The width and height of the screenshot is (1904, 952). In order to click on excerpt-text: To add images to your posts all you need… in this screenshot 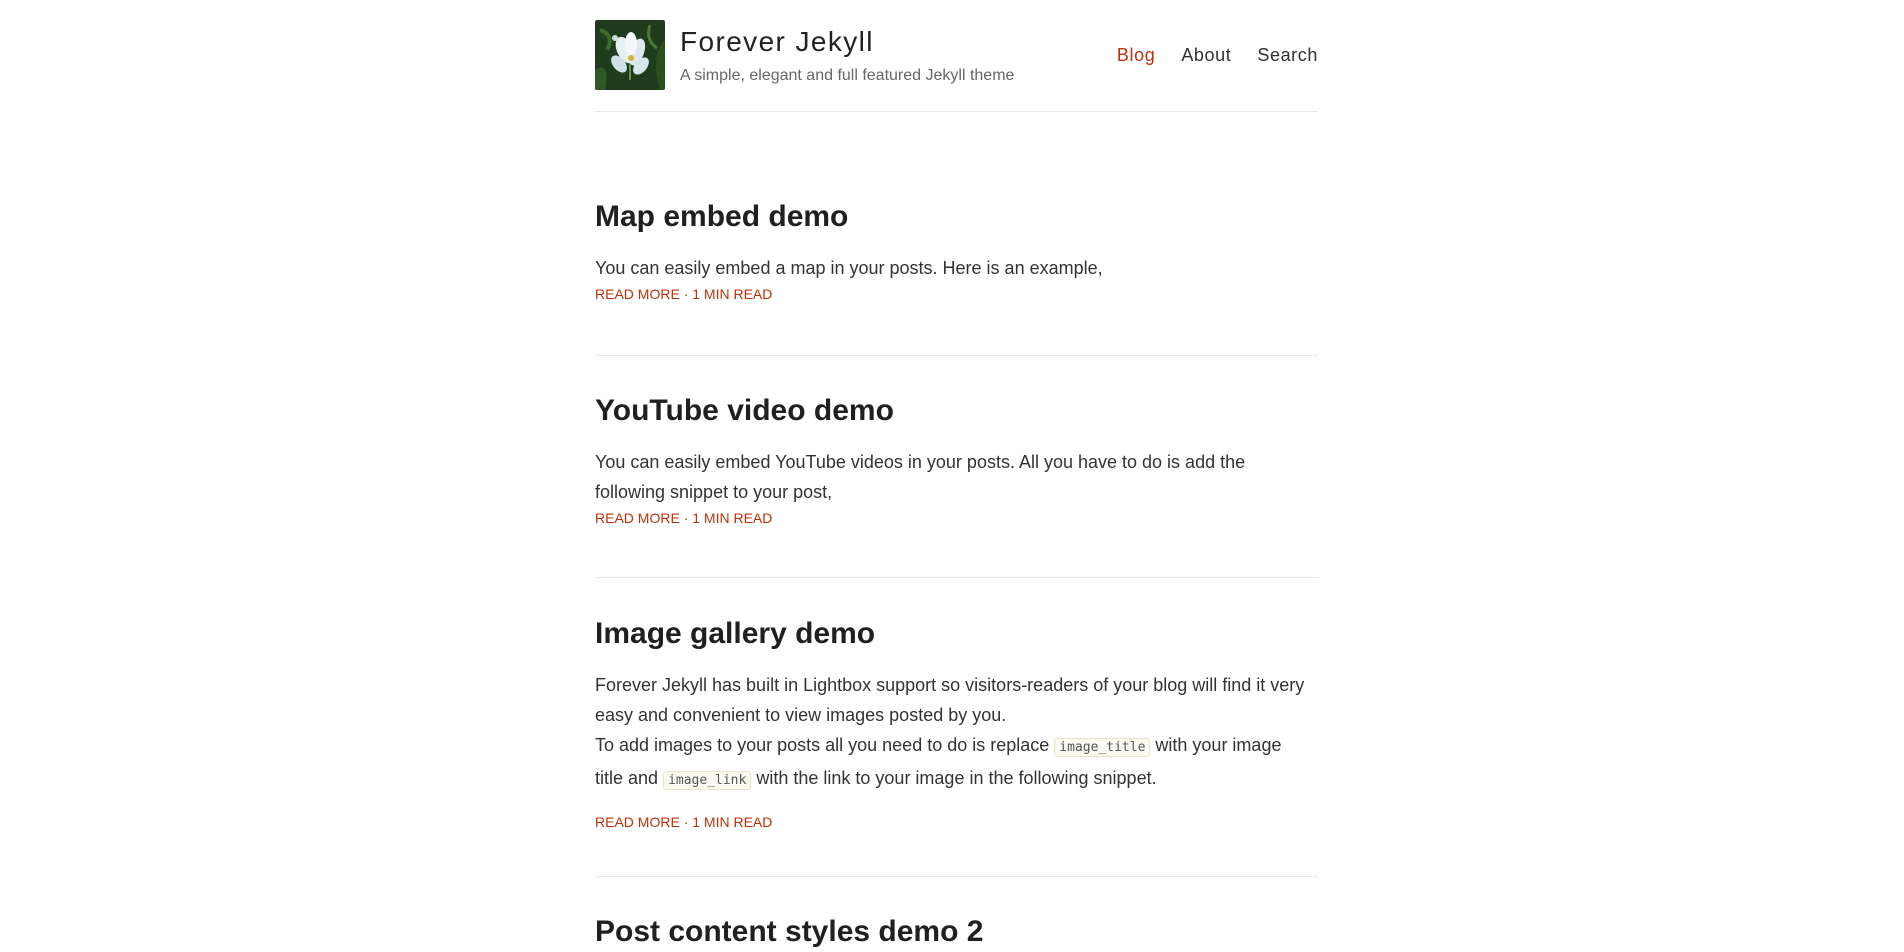, I will do `click(822, 745)`.